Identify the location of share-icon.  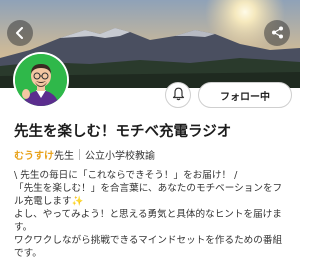
(277, 33).